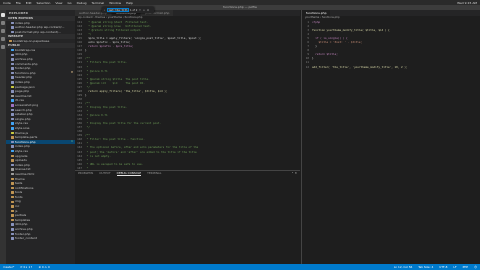  What do you see at coordinates (106, 62) in the screenshot?
I see `line-content: * Filters the post title.` at bounding box center [106, 62].